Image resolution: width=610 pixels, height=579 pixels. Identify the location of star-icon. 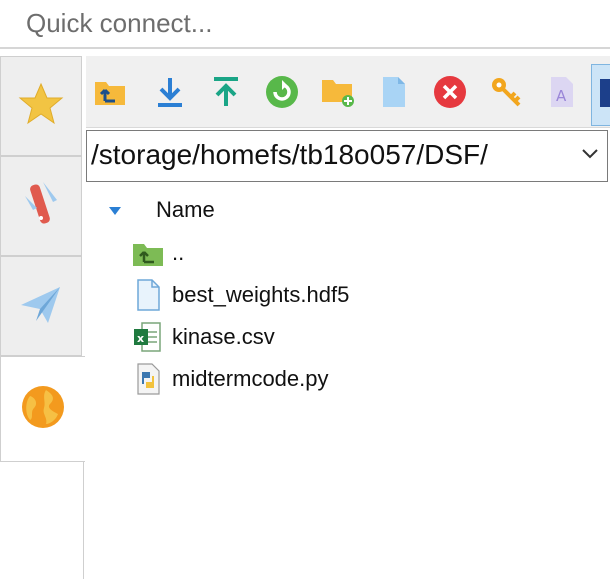
(41, 106).